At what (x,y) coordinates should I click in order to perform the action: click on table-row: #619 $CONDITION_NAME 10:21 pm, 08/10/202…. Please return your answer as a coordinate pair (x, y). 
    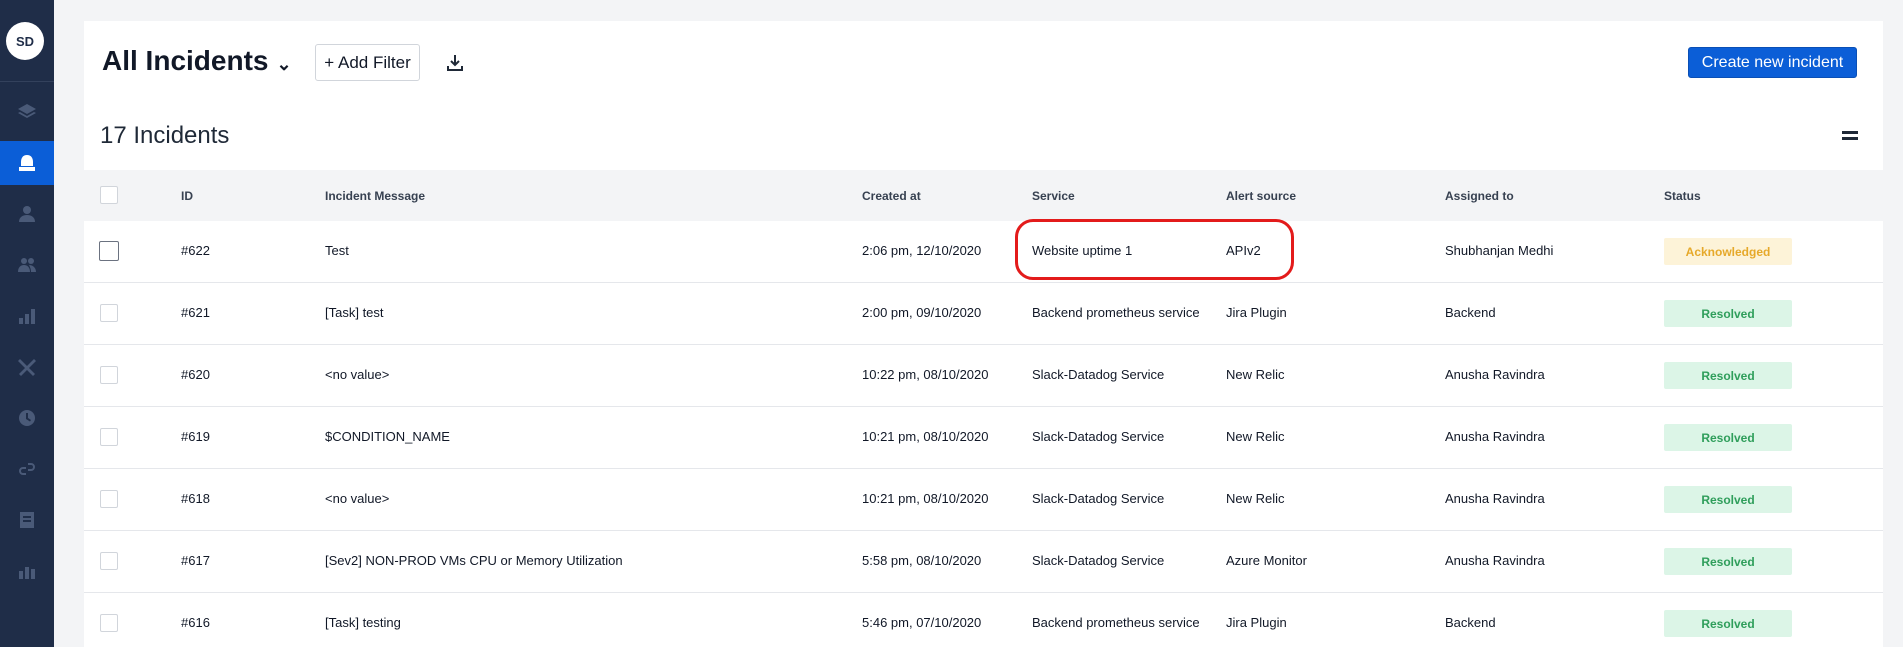
    Looking at the image, I should click on (983, 438).